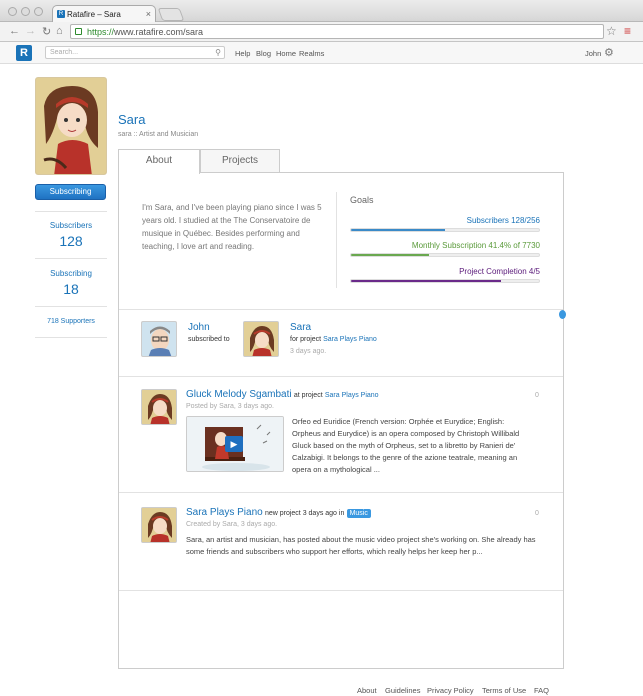 This screenshot has width=643, height=696. What do you see at coordinates (171, 14) in the screenshot?
I see `new-tab-button` at bounding box center [171, 14].